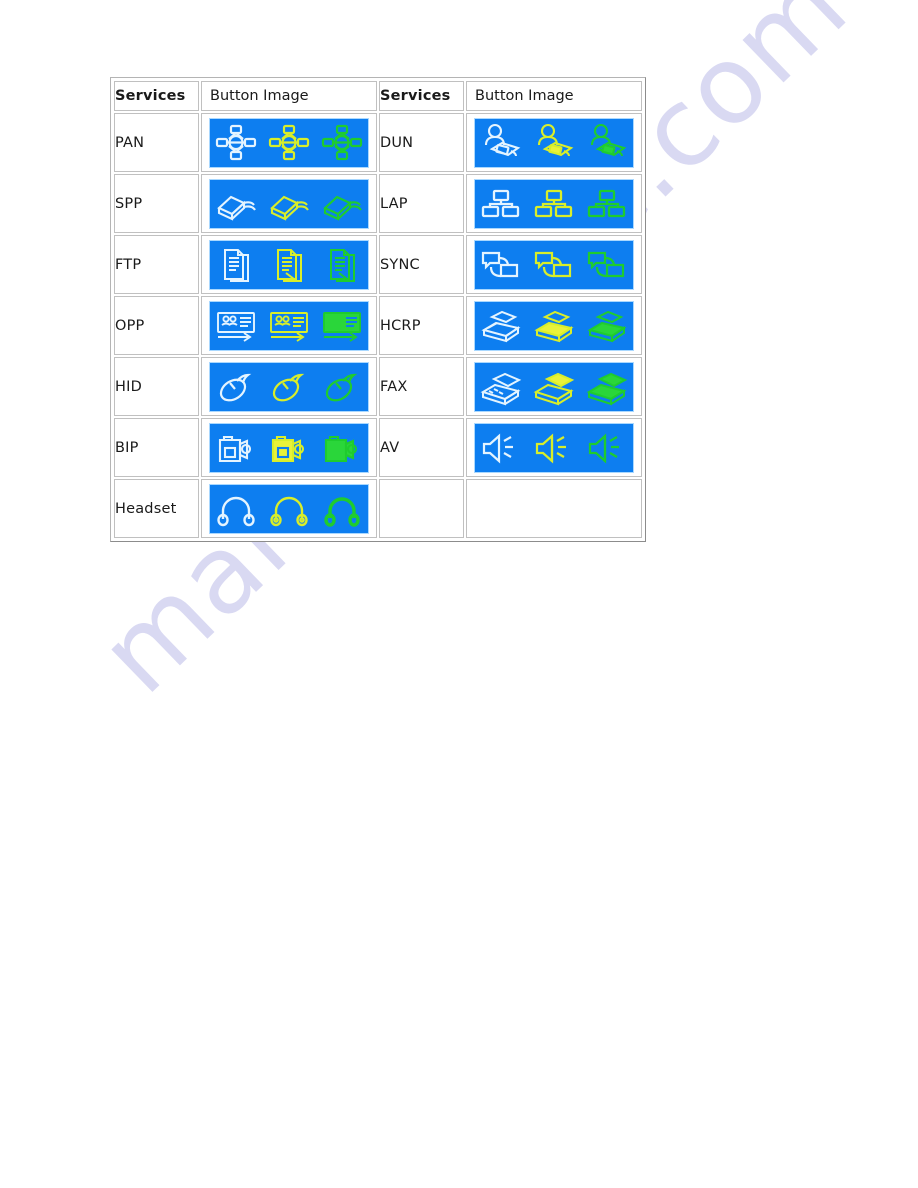 This screenshot has height=1188, width=918. What do you see at coordinates (421, 325) in the screenshot?
I see `service-label-hcrp: HCRP` at bounding box center [421, 325].